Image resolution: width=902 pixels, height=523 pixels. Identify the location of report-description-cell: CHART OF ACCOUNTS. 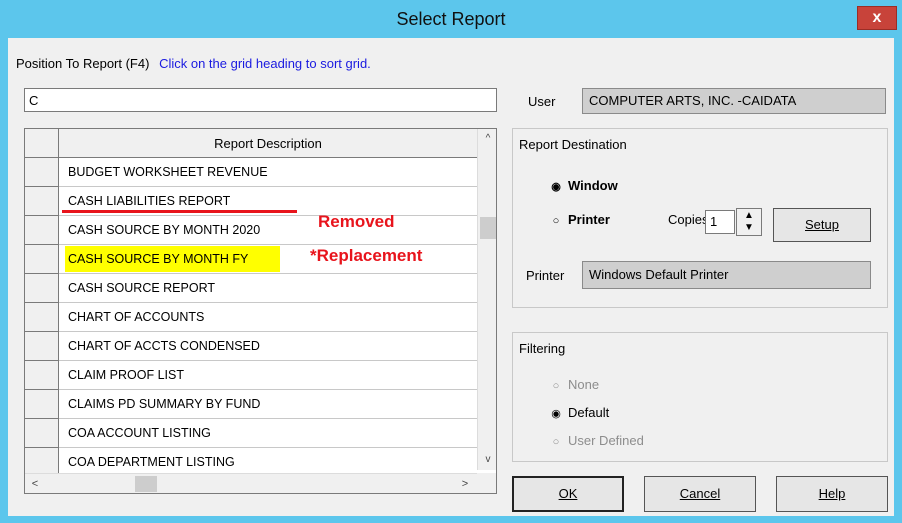
(268, 317).